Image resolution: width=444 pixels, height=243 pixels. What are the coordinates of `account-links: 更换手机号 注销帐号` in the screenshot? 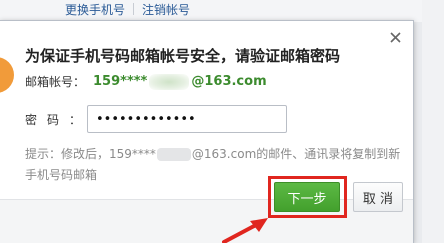 It's located at (127, 9).